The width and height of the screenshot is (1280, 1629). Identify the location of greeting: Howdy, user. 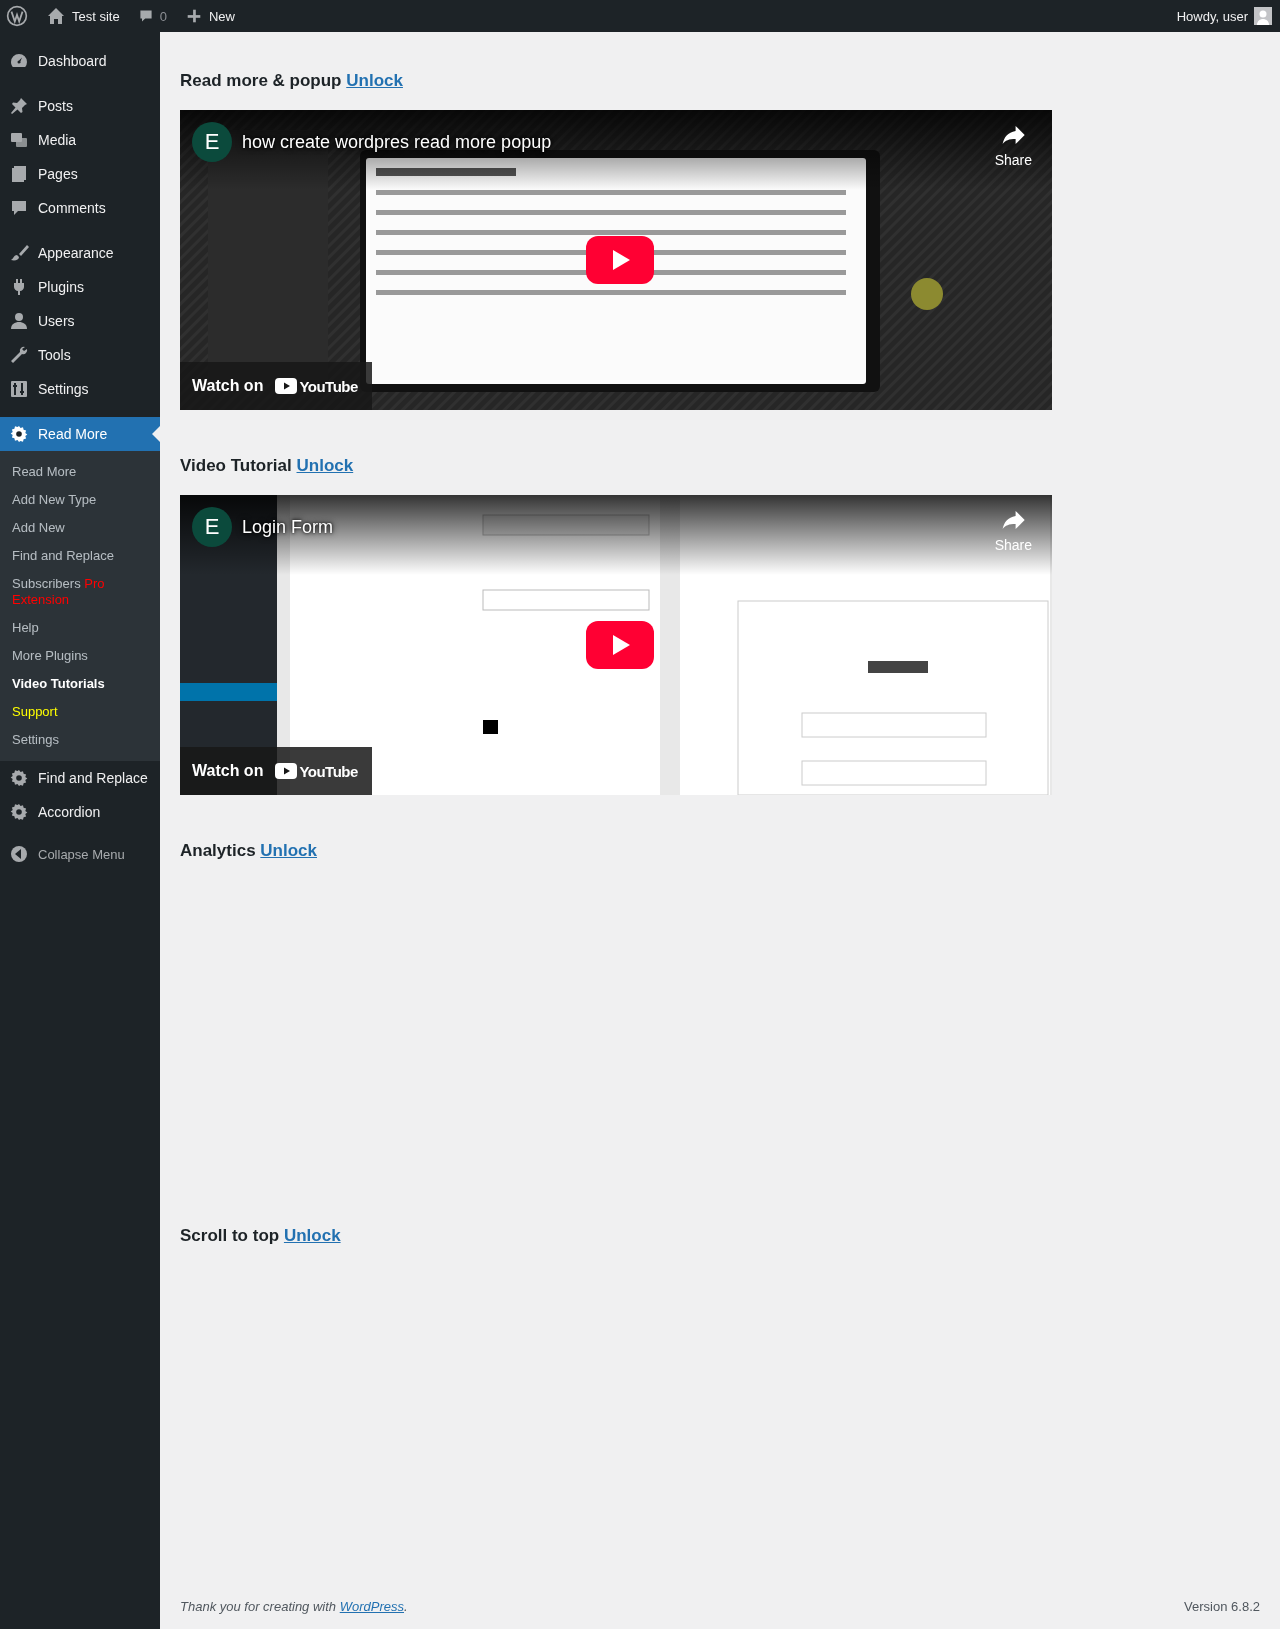
(1212, 16).